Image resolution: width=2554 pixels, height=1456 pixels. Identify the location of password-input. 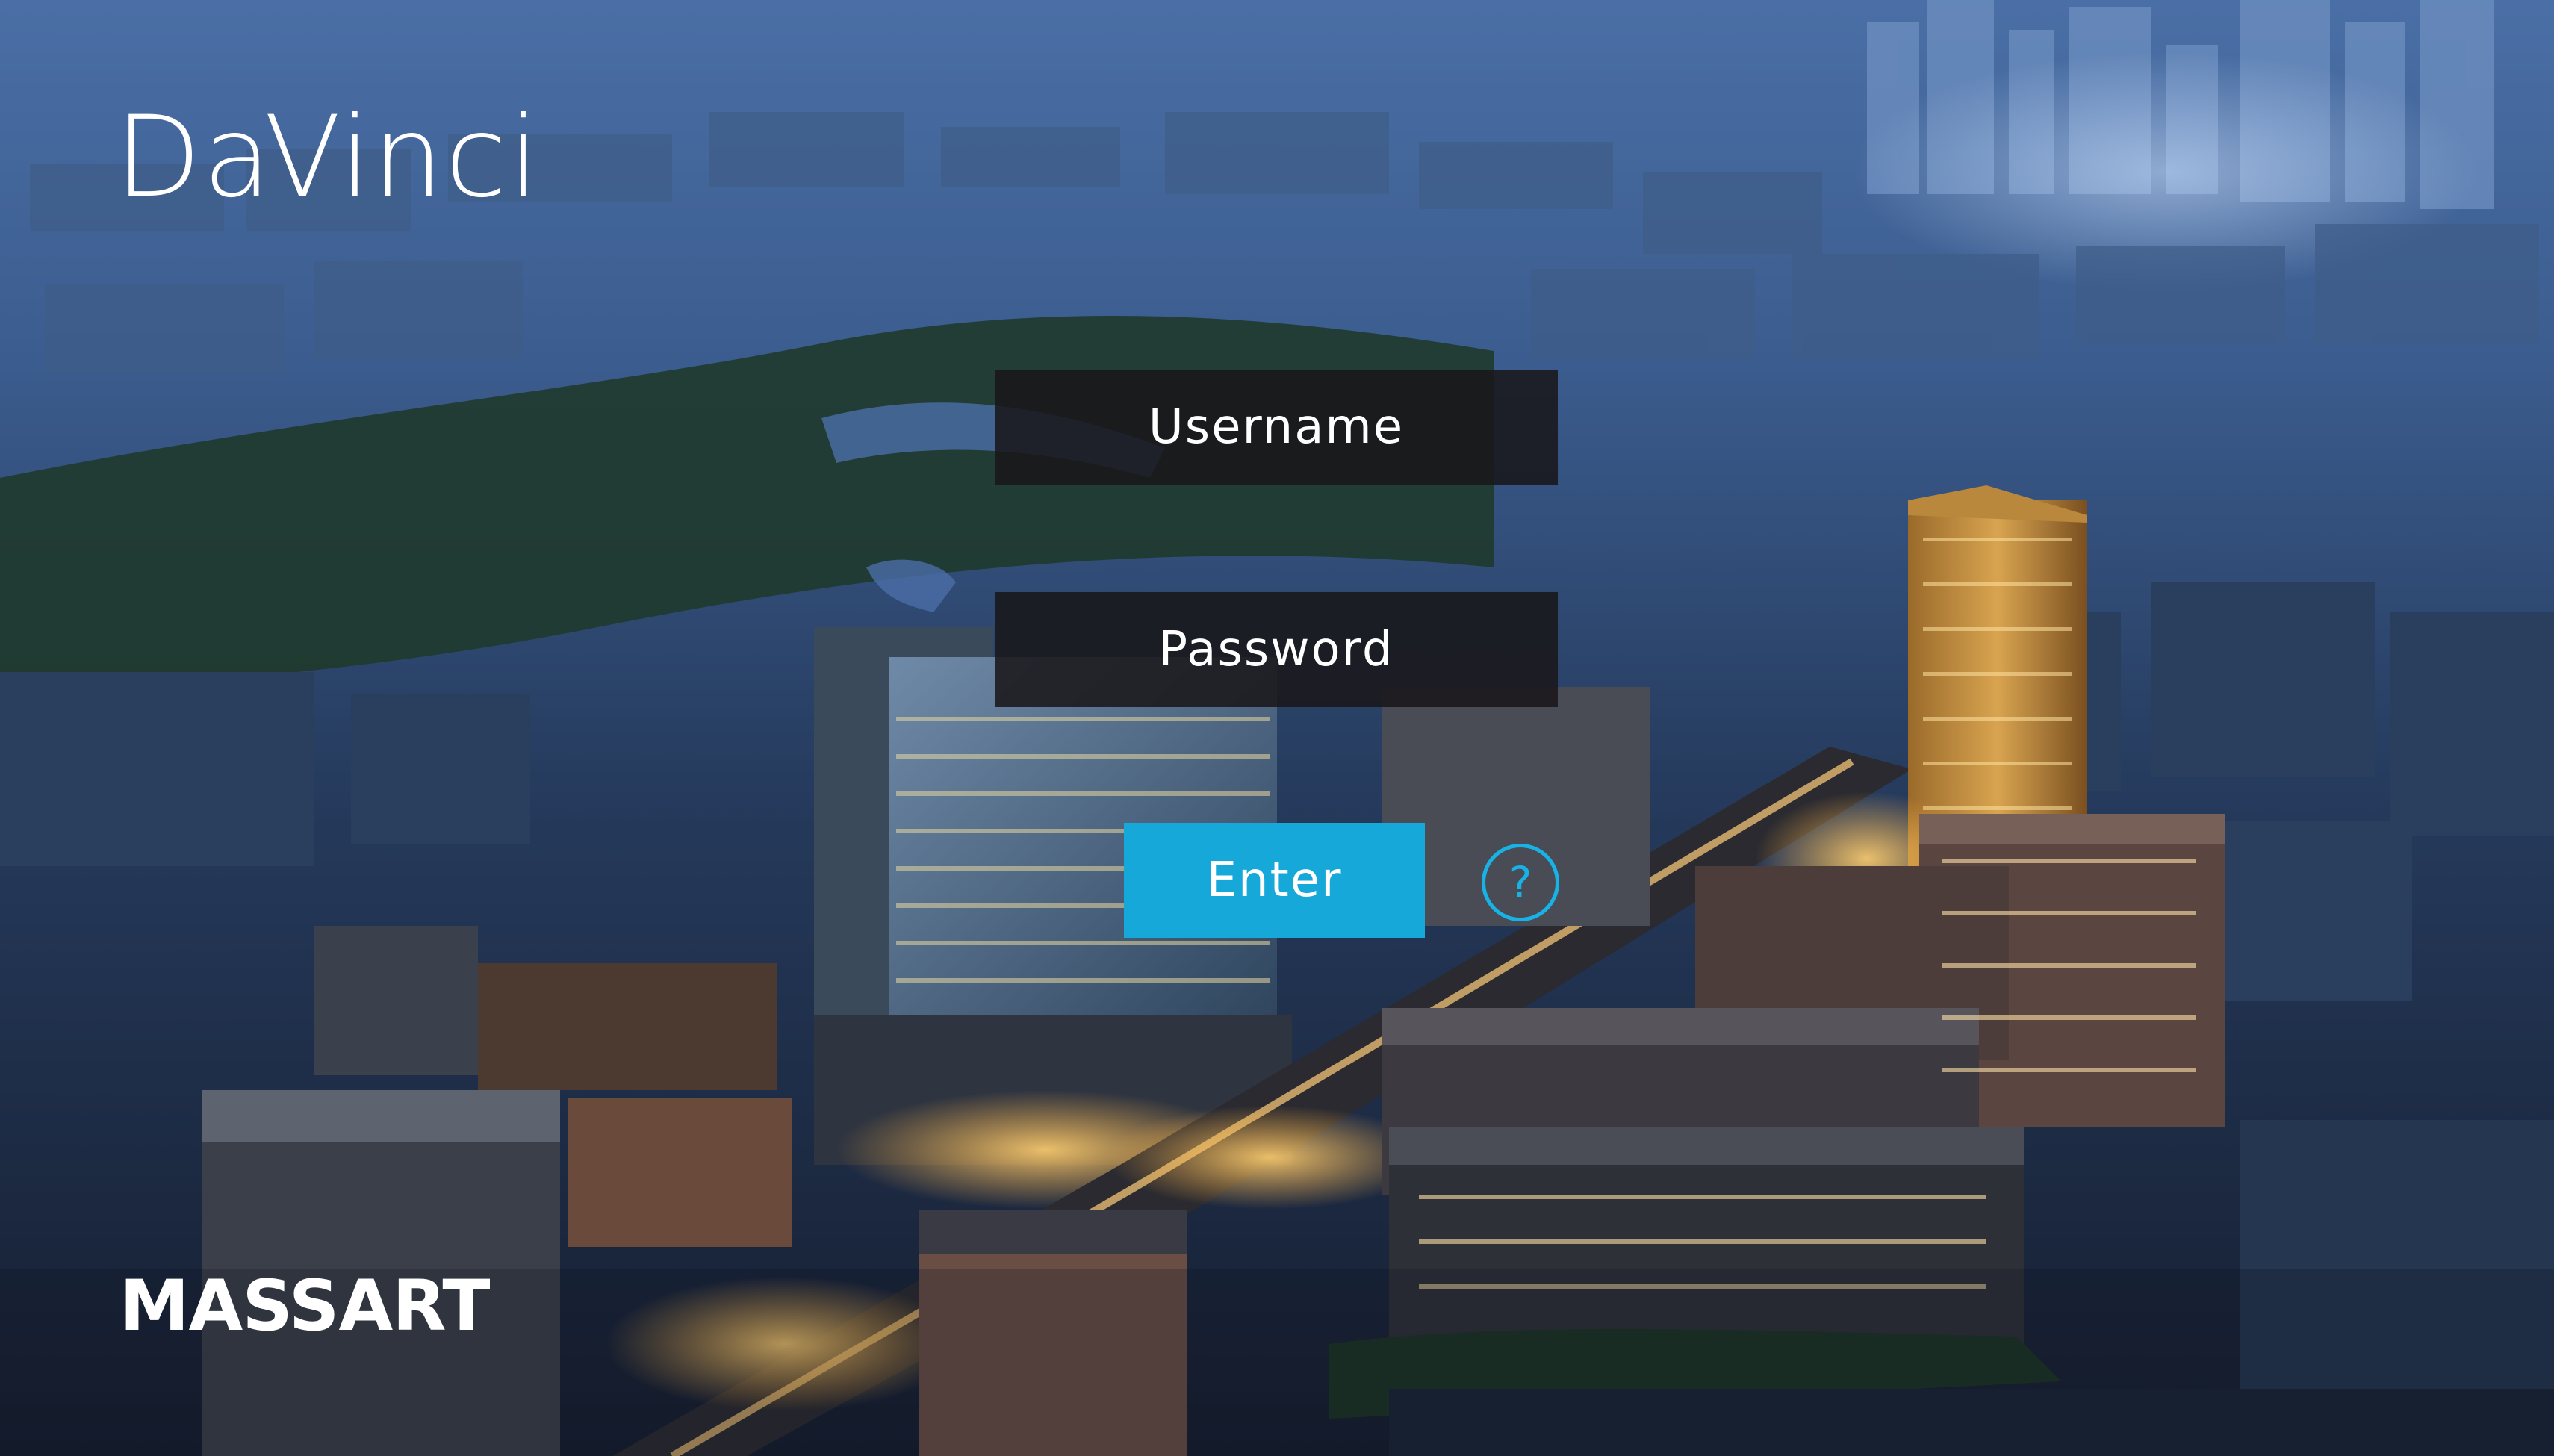
(1276, 649).